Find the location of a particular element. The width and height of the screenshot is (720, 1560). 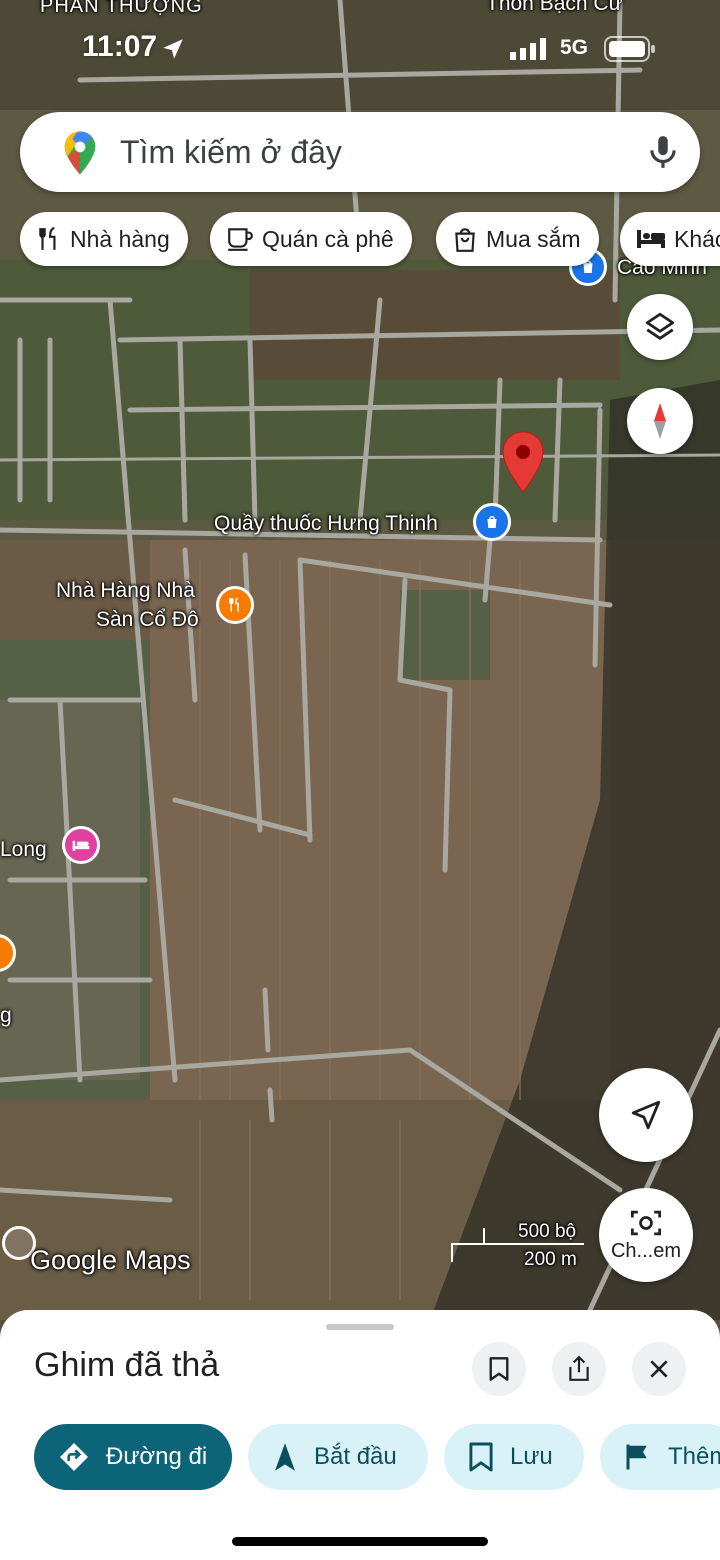

chip-label: Nhà hàng is located at coordinates (120, 238).